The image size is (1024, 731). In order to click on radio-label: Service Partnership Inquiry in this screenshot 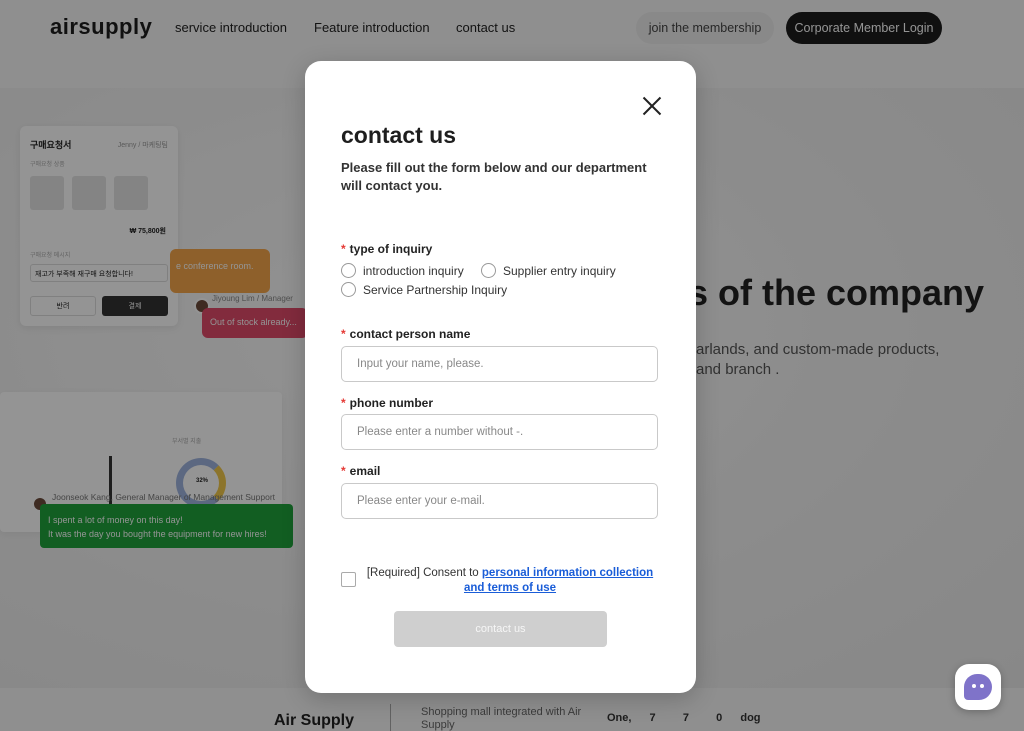, I will do `click(435, 289)`.